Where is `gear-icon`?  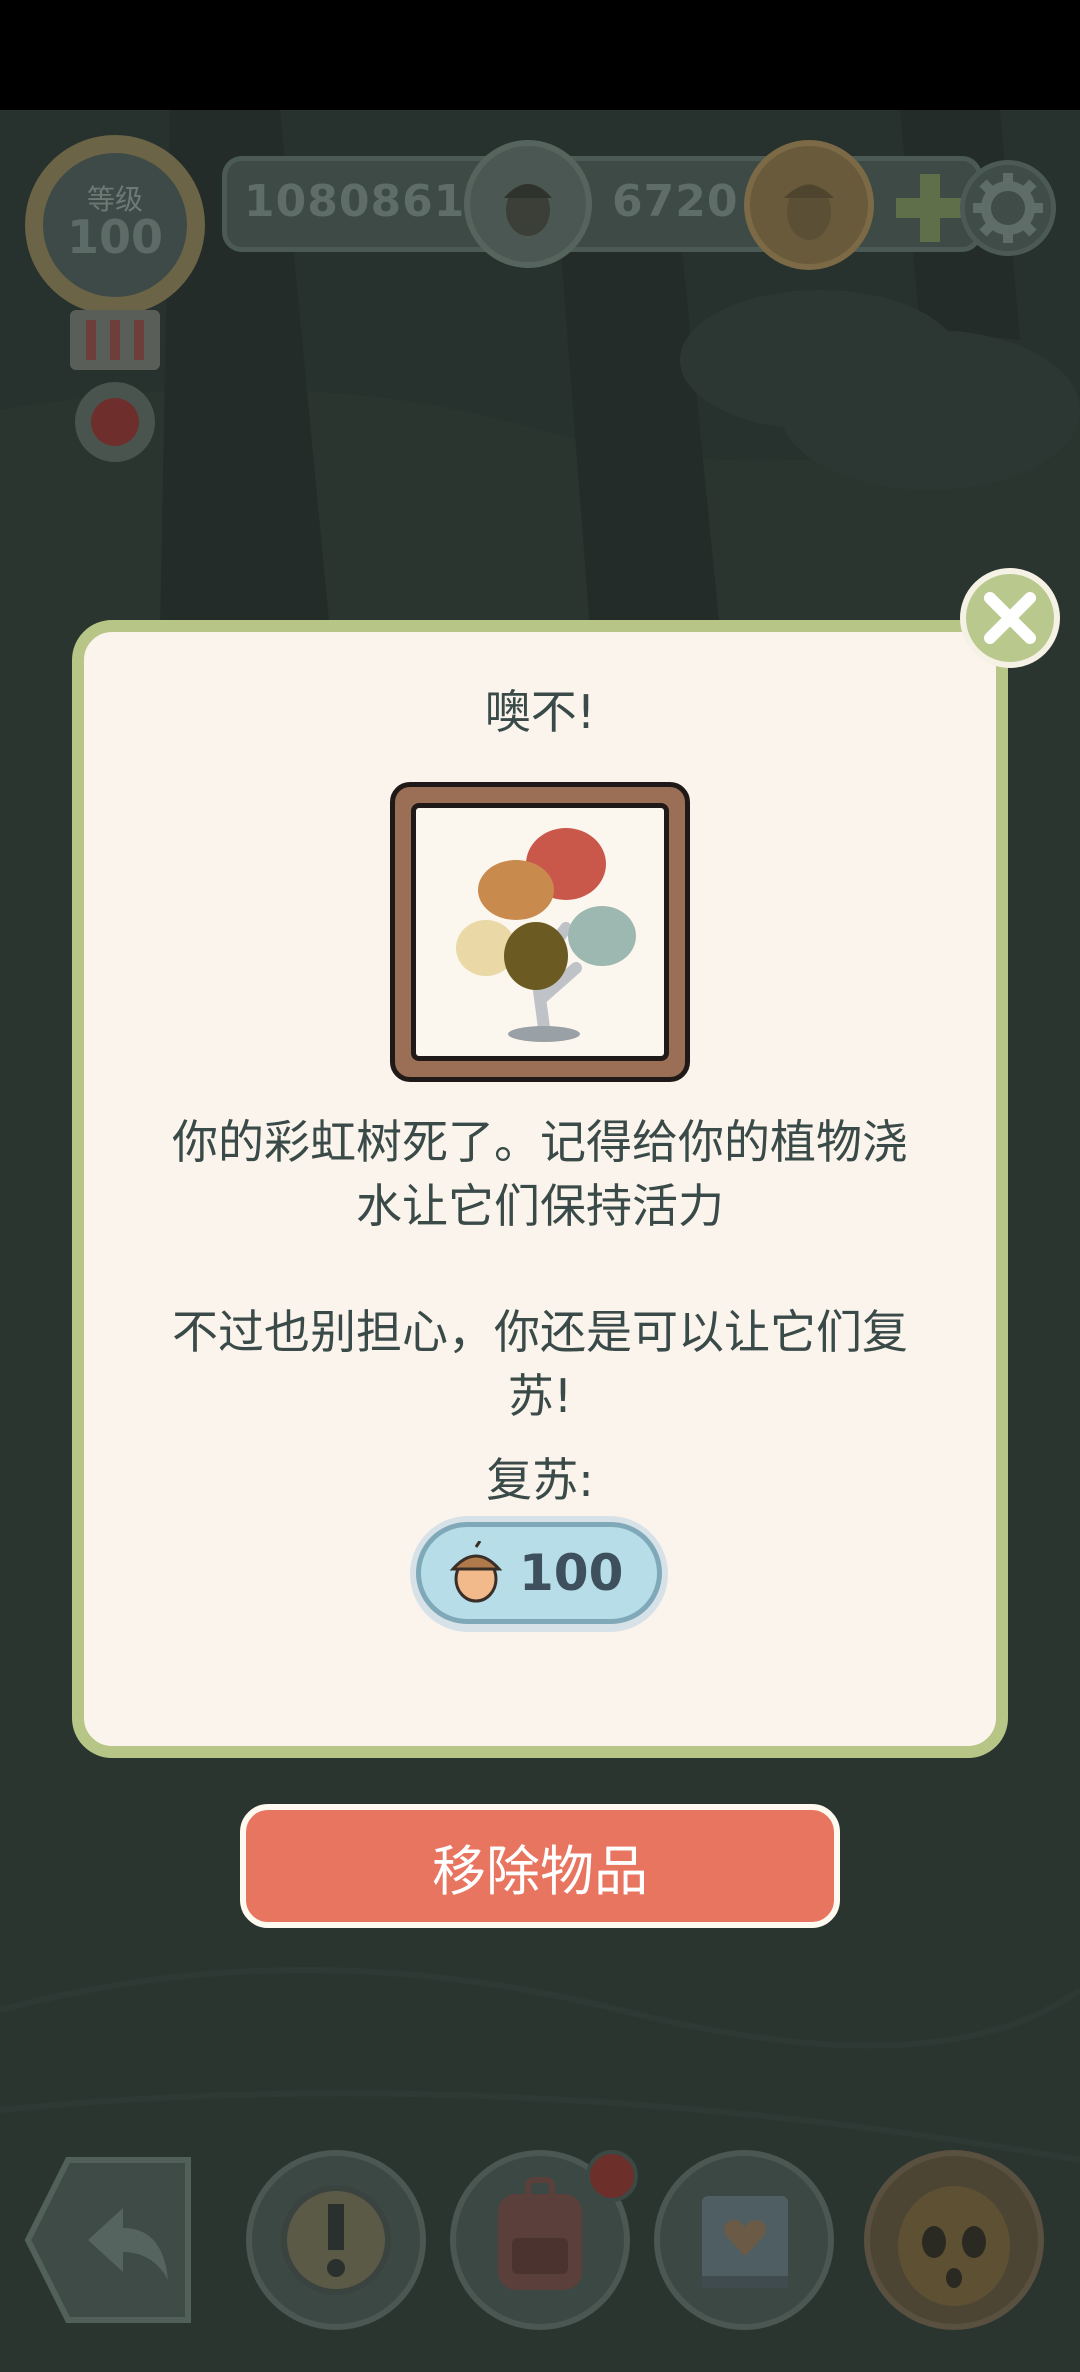
gear-icon is located at coordinates (1008, 208).